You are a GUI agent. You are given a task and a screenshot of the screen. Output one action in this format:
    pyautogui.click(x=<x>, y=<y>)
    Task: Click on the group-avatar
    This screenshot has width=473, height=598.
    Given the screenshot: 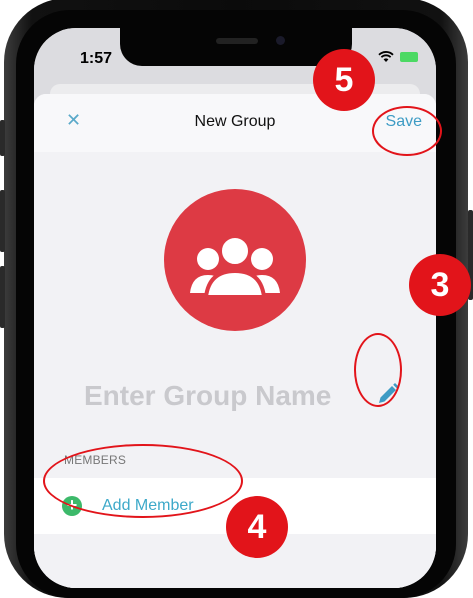 What is the action you would take?
    pyautogui.click(x=235, y=260)
    